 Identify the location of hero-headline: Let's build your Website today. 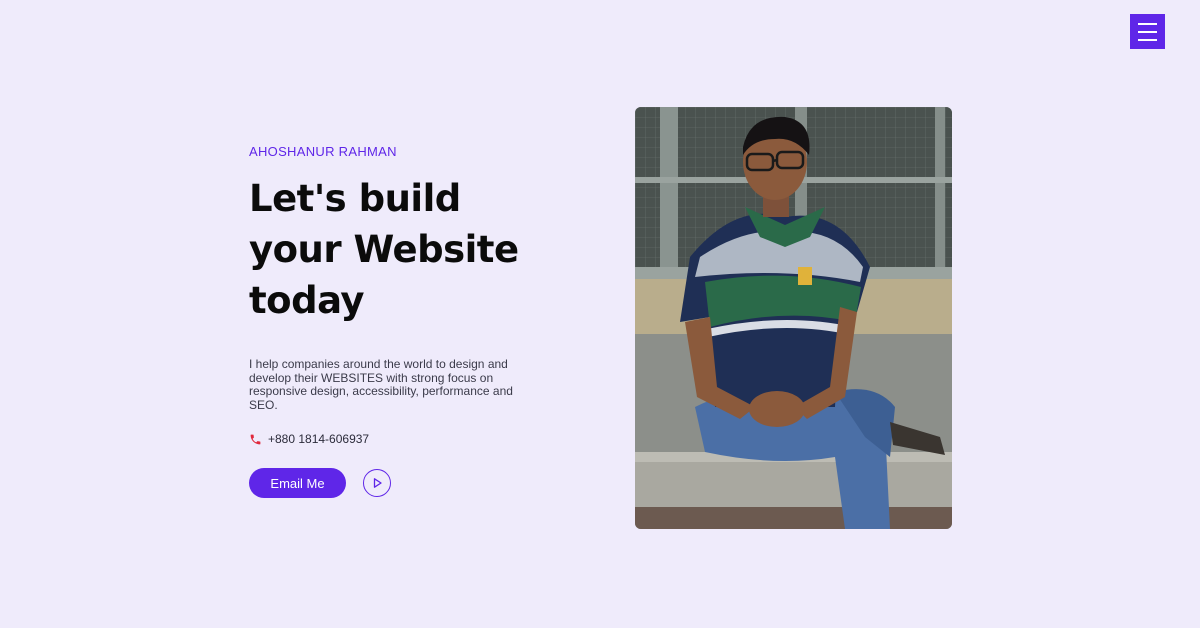
(399, 249).